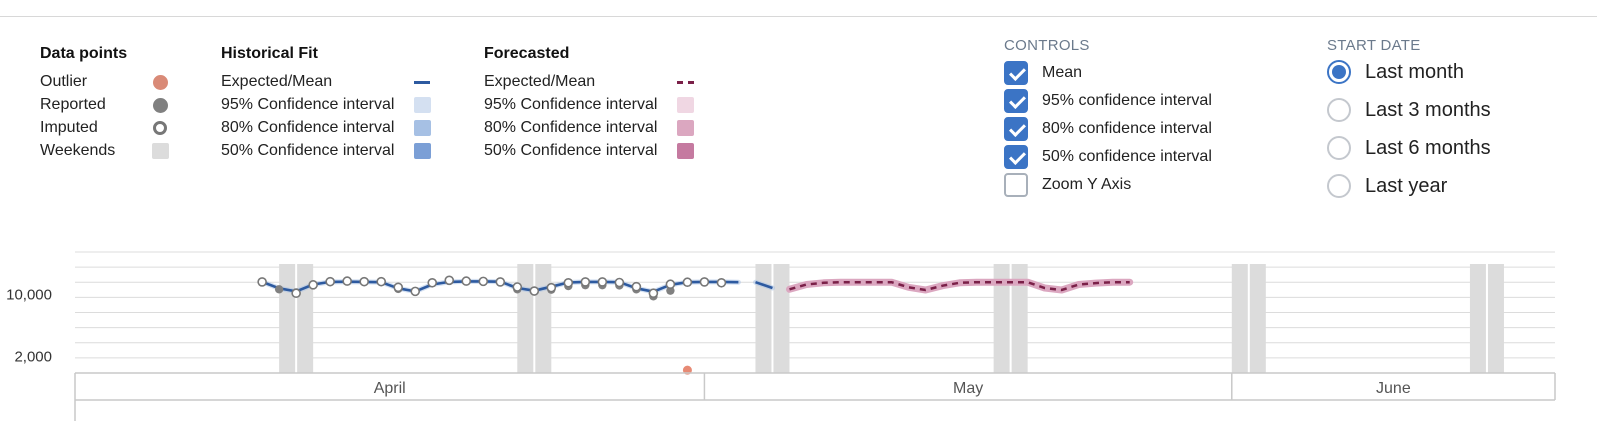 This screenshot has height=421, width=1597. What do you see at coordinates (492, 325) in the screenshot?
I see `data-points` at bounding box center [492, 325].